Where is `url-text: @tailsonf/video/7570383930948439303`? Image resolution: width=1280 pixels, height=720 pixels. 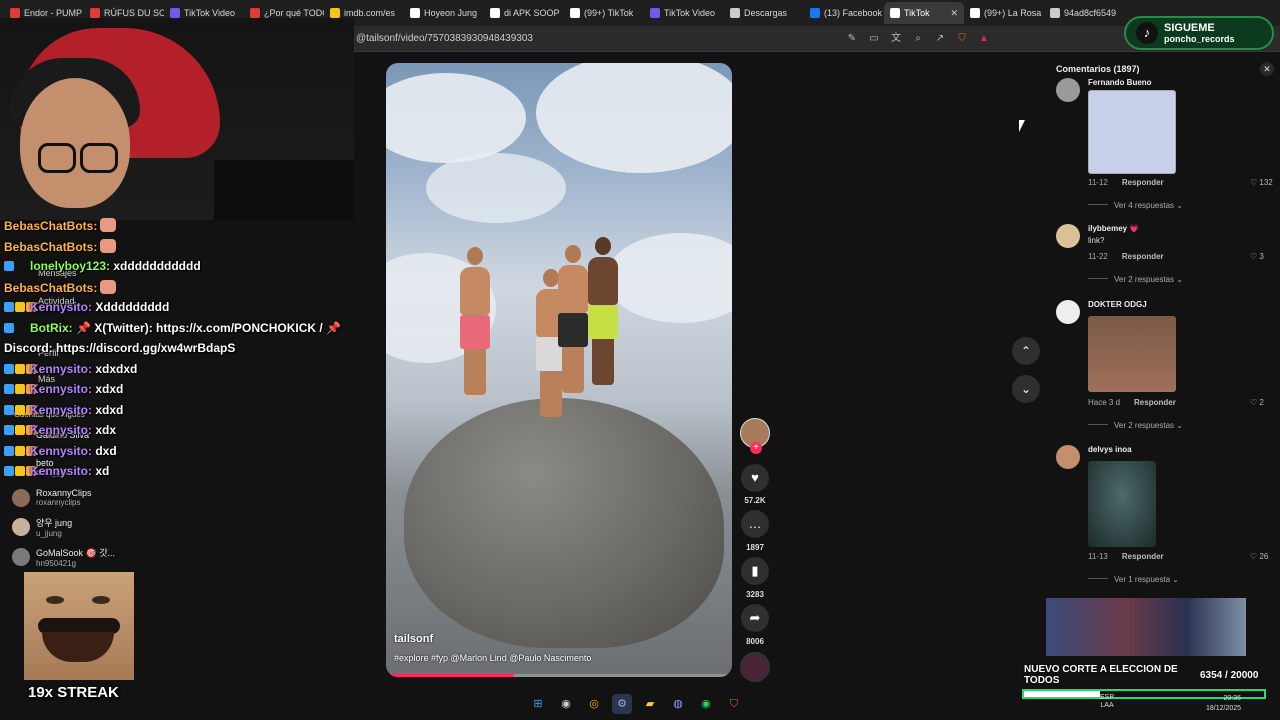 url-text: @tailsonf/video/7570383930948439303 is located at coordinates (600, 38).